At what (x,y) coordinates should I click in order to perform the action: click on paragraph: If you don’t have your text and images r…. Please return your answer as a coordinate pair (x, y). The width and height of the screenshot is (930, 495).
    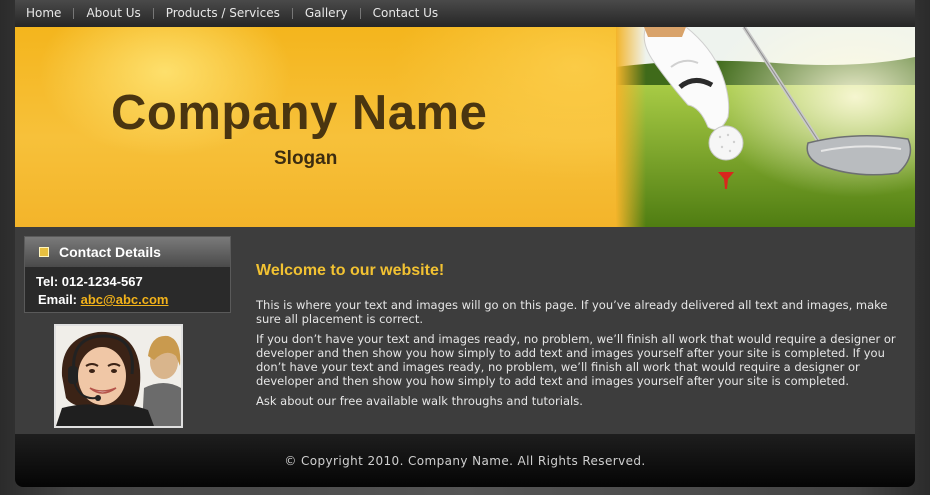
    Looking at the image, I should click on (576, 360).